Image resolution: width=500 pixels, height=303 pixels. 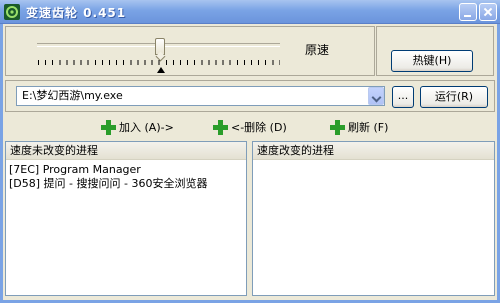 I want to click on list-item: [D58] 提问 - 搜搜问问 - 360安全浏览器, so click(x=126, y=184).